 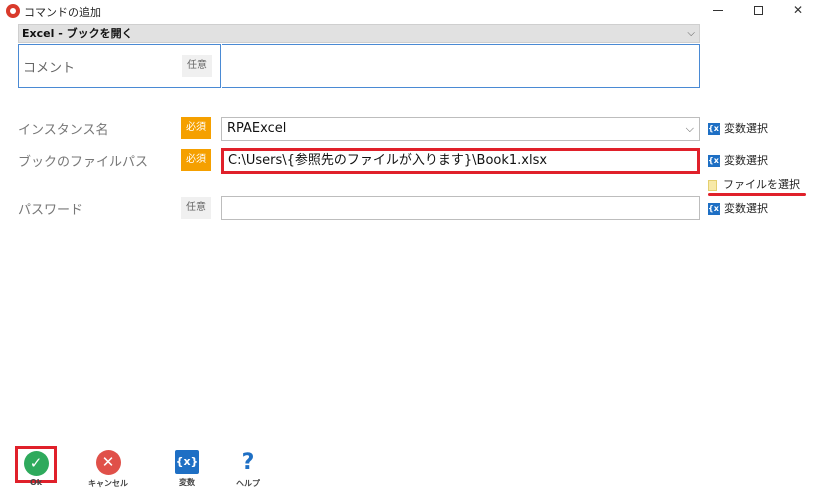 I want to click on check-icon: ✓, so click(x=36, y=463).